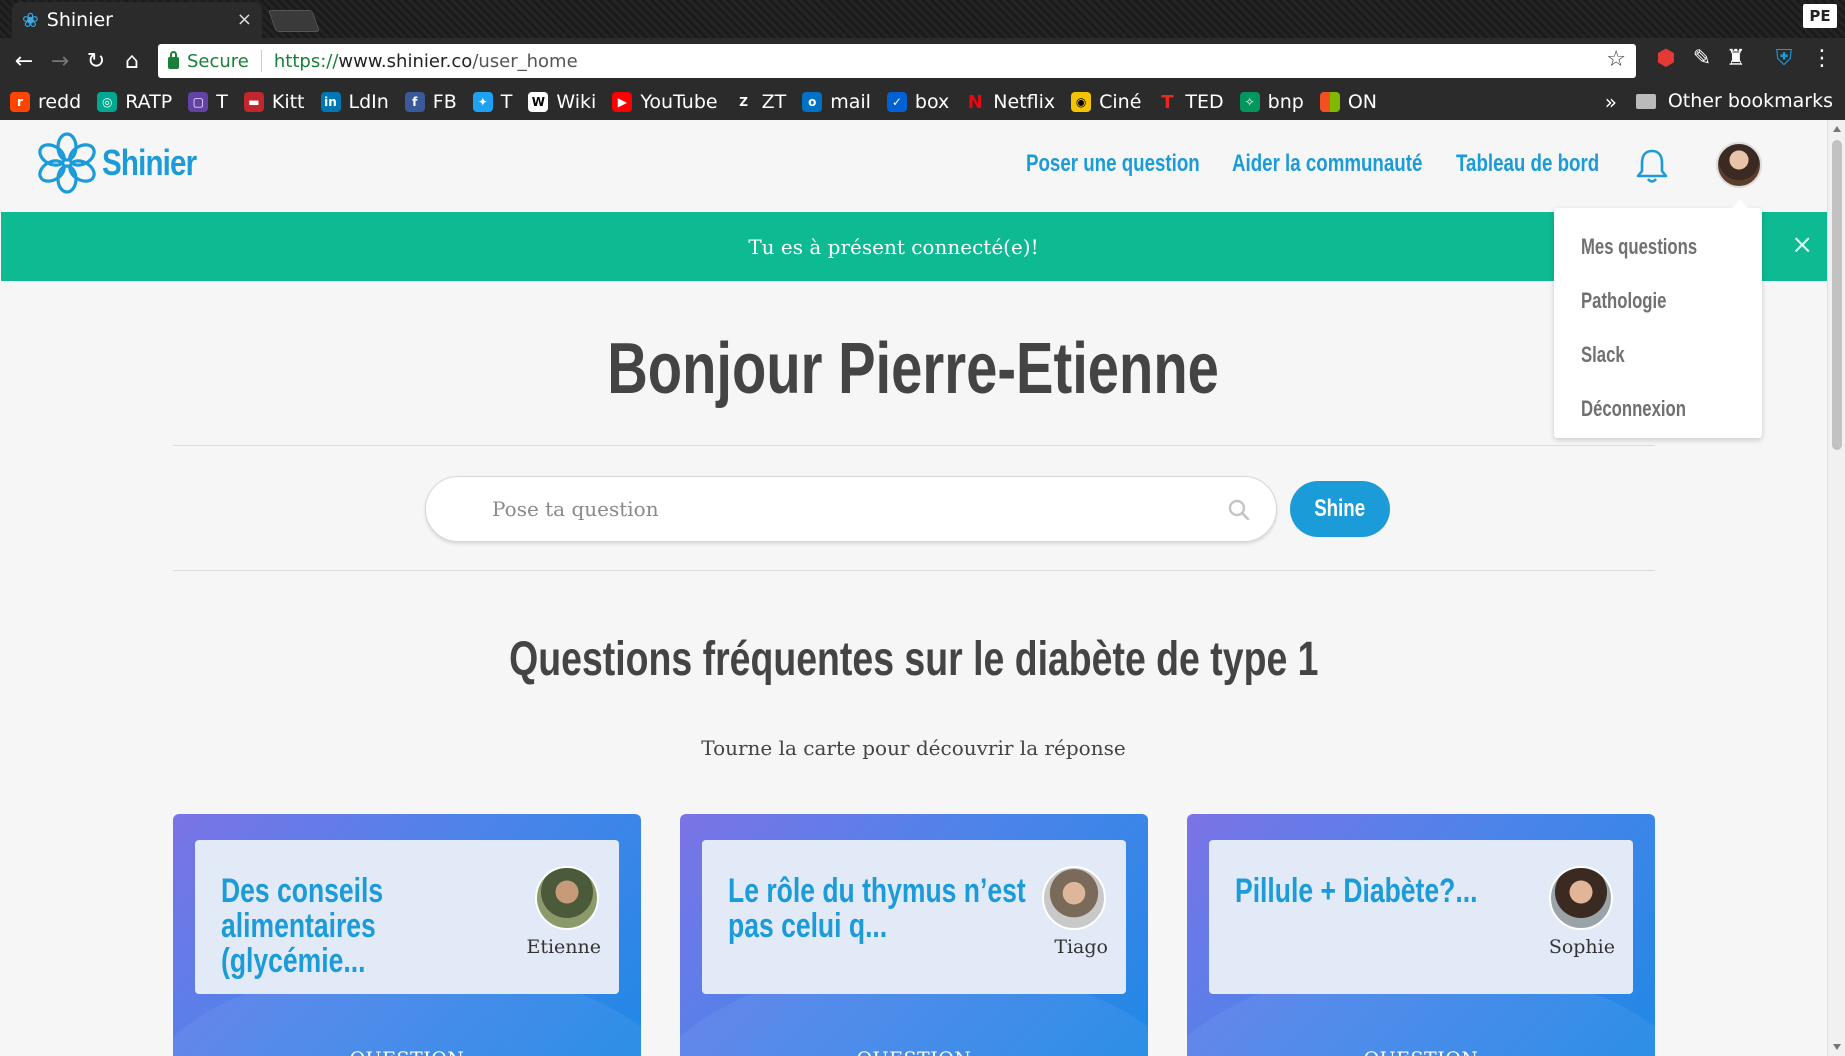 Image resolution: width=1845 pixels, height=1056 pixels. Describe the element at coordinates (1271, 102) in the screenshot. I see `bookmark-item: ✧ bnp` at that location.